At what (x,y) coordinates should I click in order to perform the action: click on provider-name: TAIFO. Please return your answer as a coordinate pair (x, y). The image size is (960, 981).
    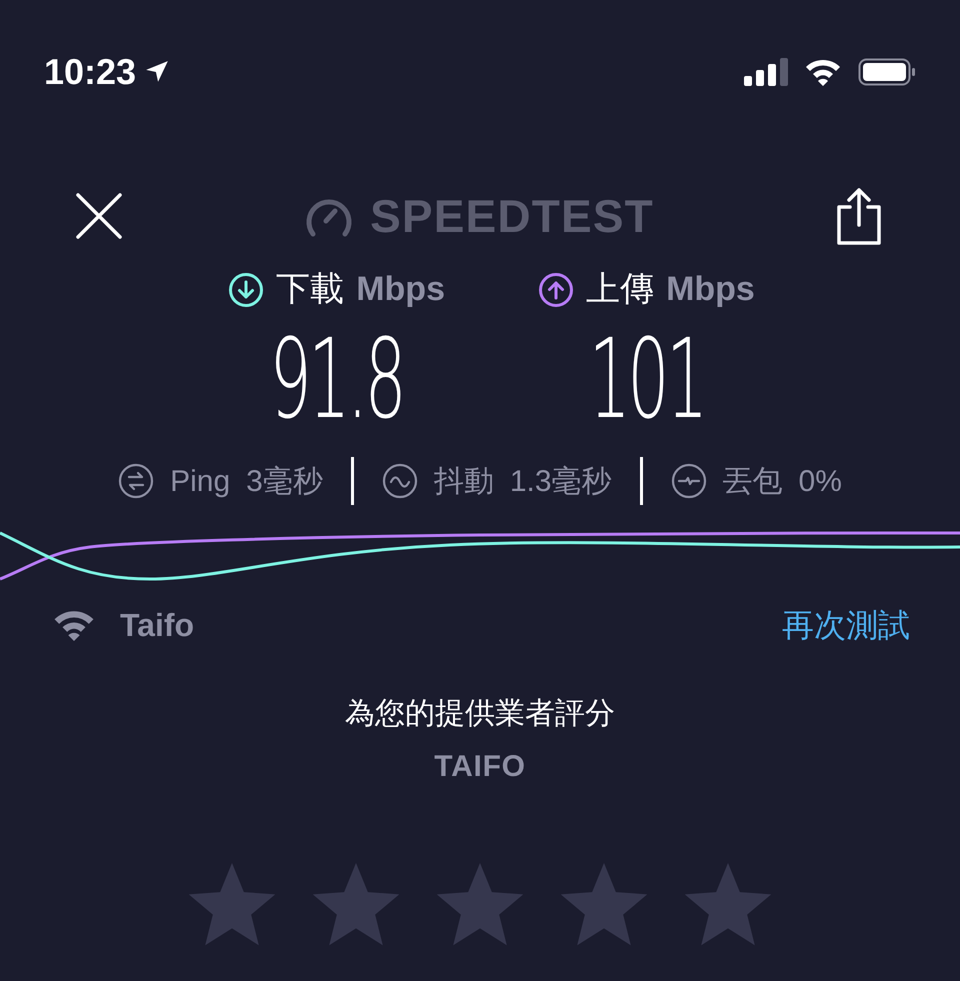
    Looking at the image, I should click on (480, 767).